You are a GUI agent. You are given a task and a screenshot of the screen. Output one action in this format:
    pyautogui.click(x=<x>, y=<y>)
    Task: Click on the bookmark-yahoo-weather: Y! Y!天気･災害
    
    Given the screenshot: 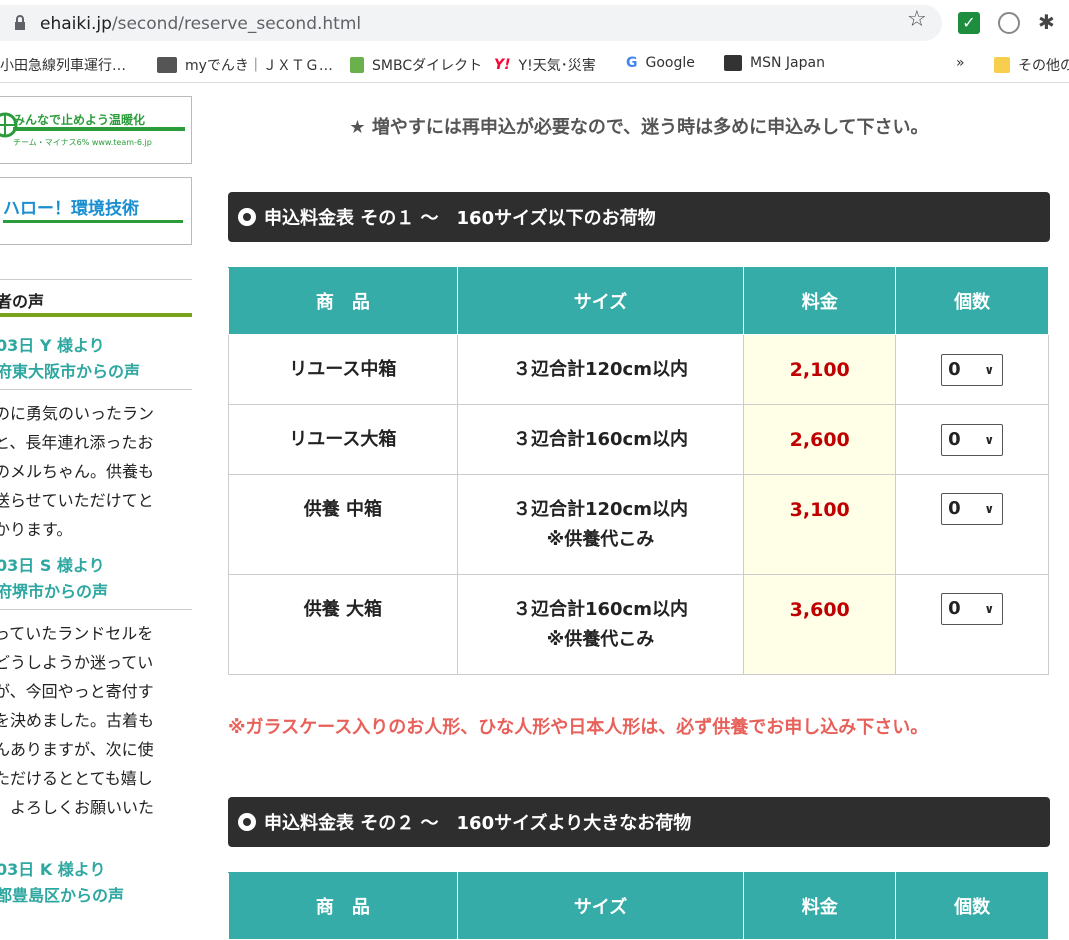 What is the action you would take?
    pyautogui.click(x=545, y=65)
    